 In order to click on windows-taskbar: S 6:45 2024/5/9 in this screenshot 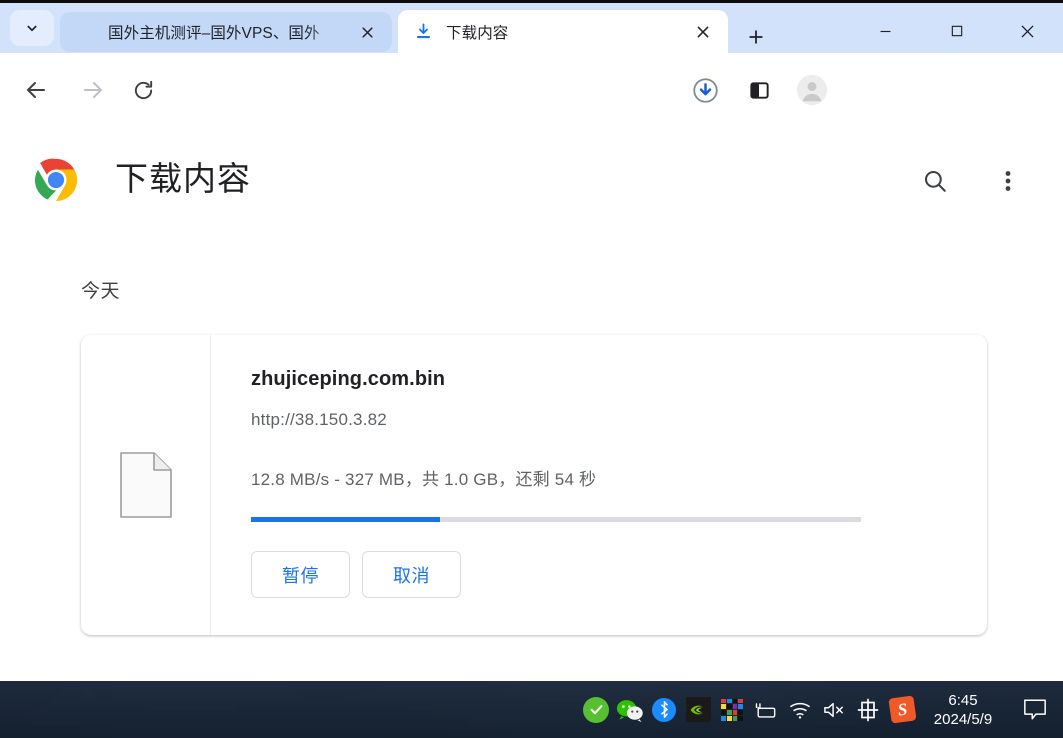, I will do `click(531, 709)`.